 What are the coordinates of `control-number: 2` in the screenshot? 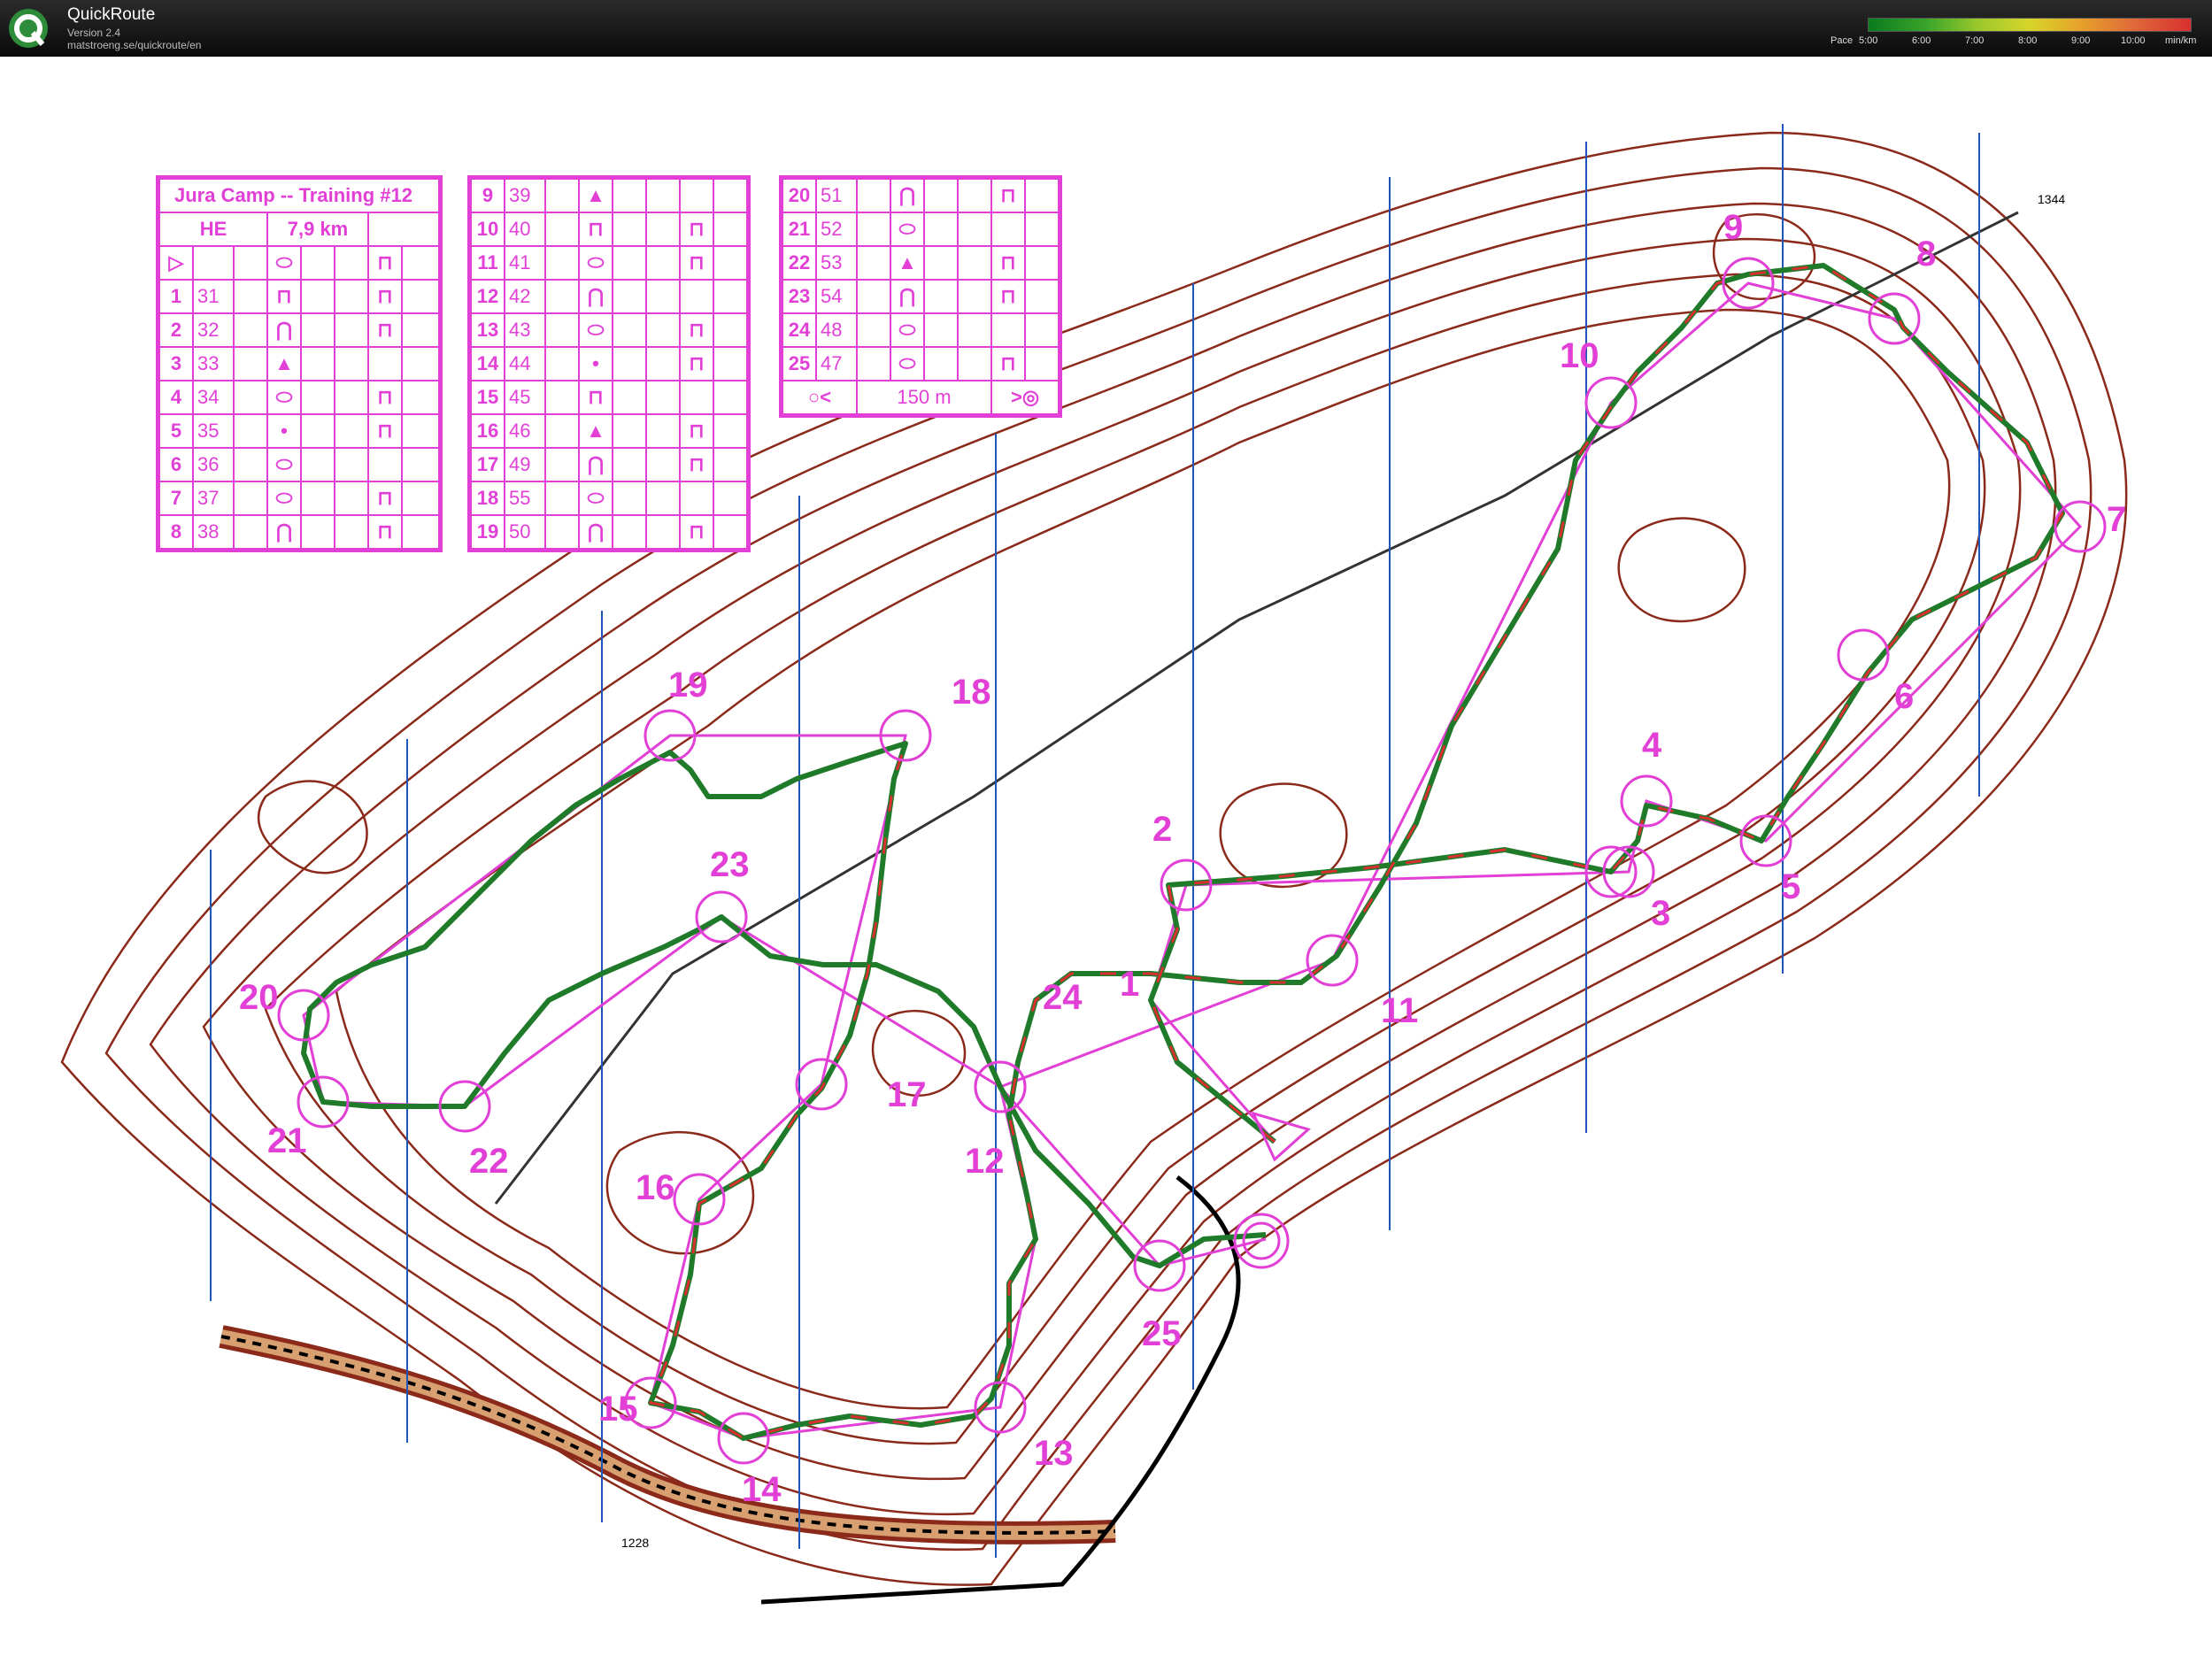 It's located at (176, 330).